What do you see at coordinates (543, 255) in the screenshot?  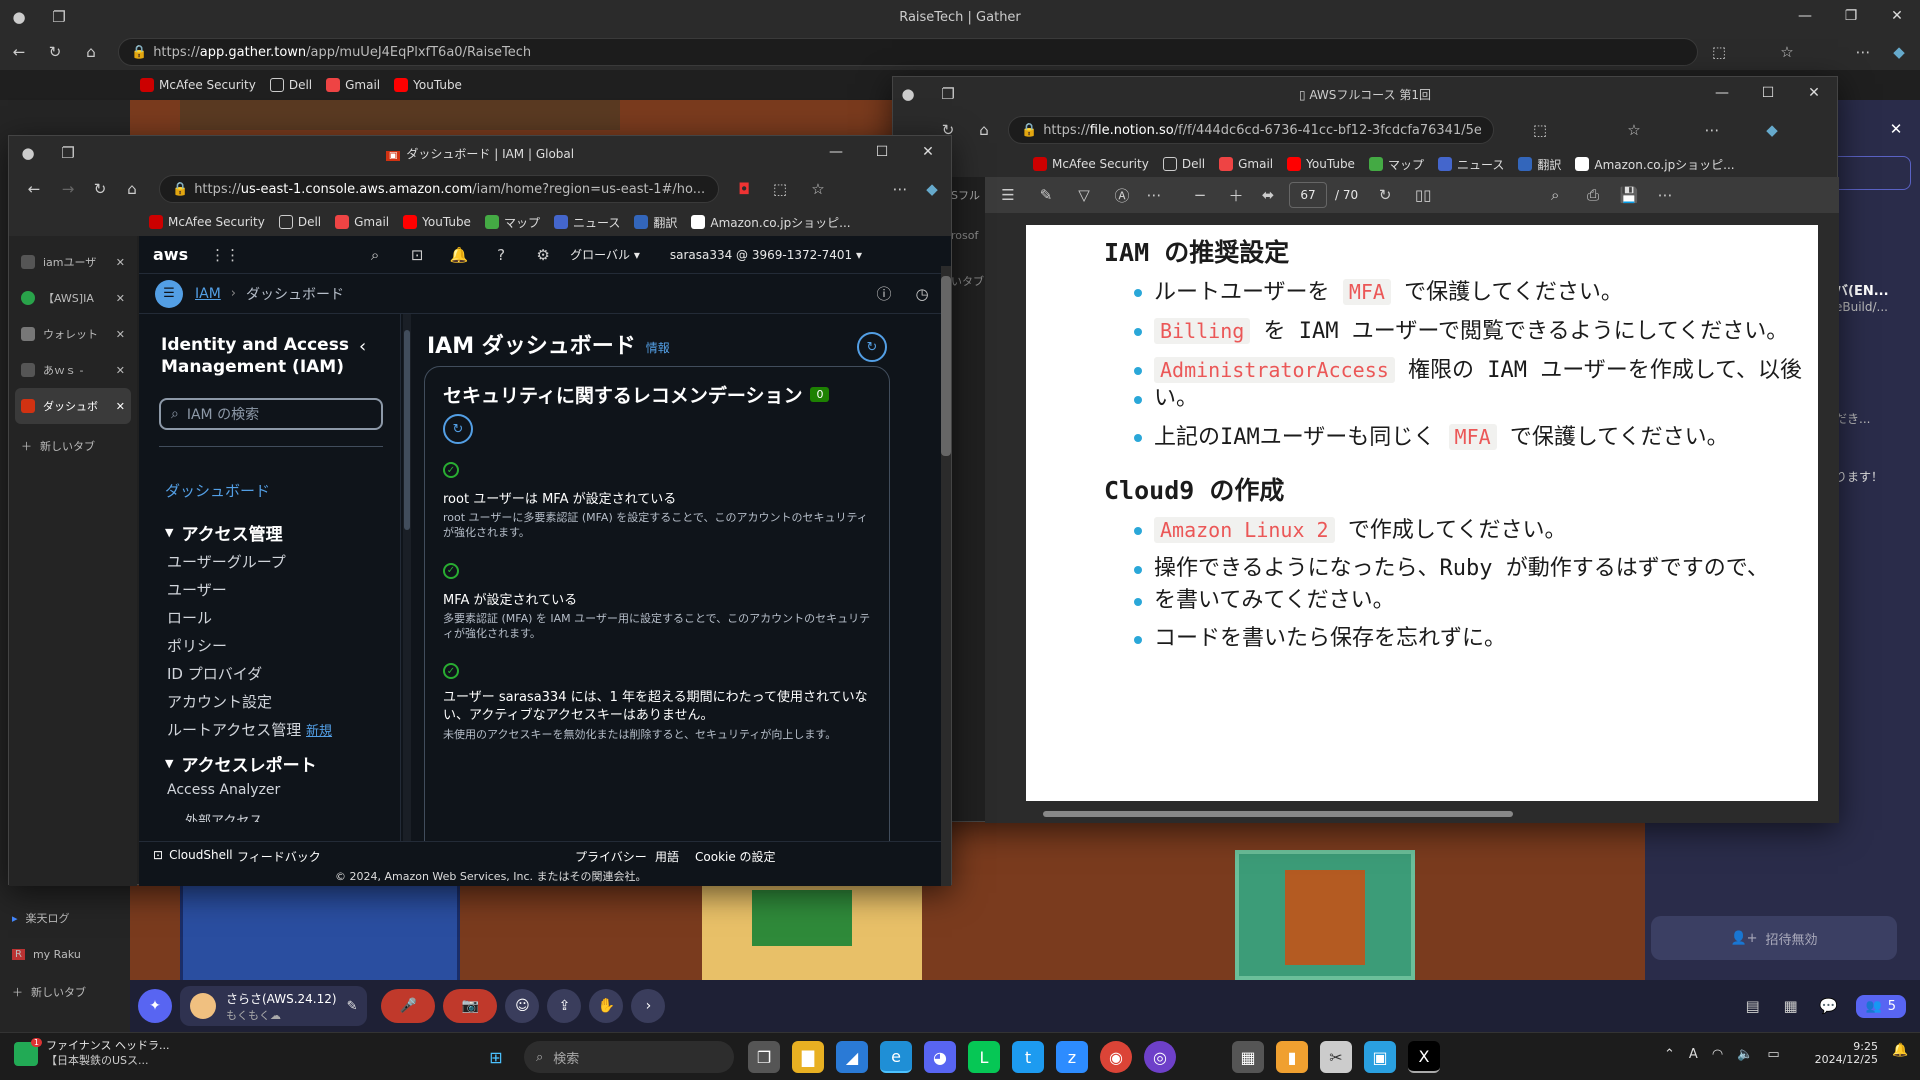 I see `gear-icon: ⚙` at bounding box center [543, 255].